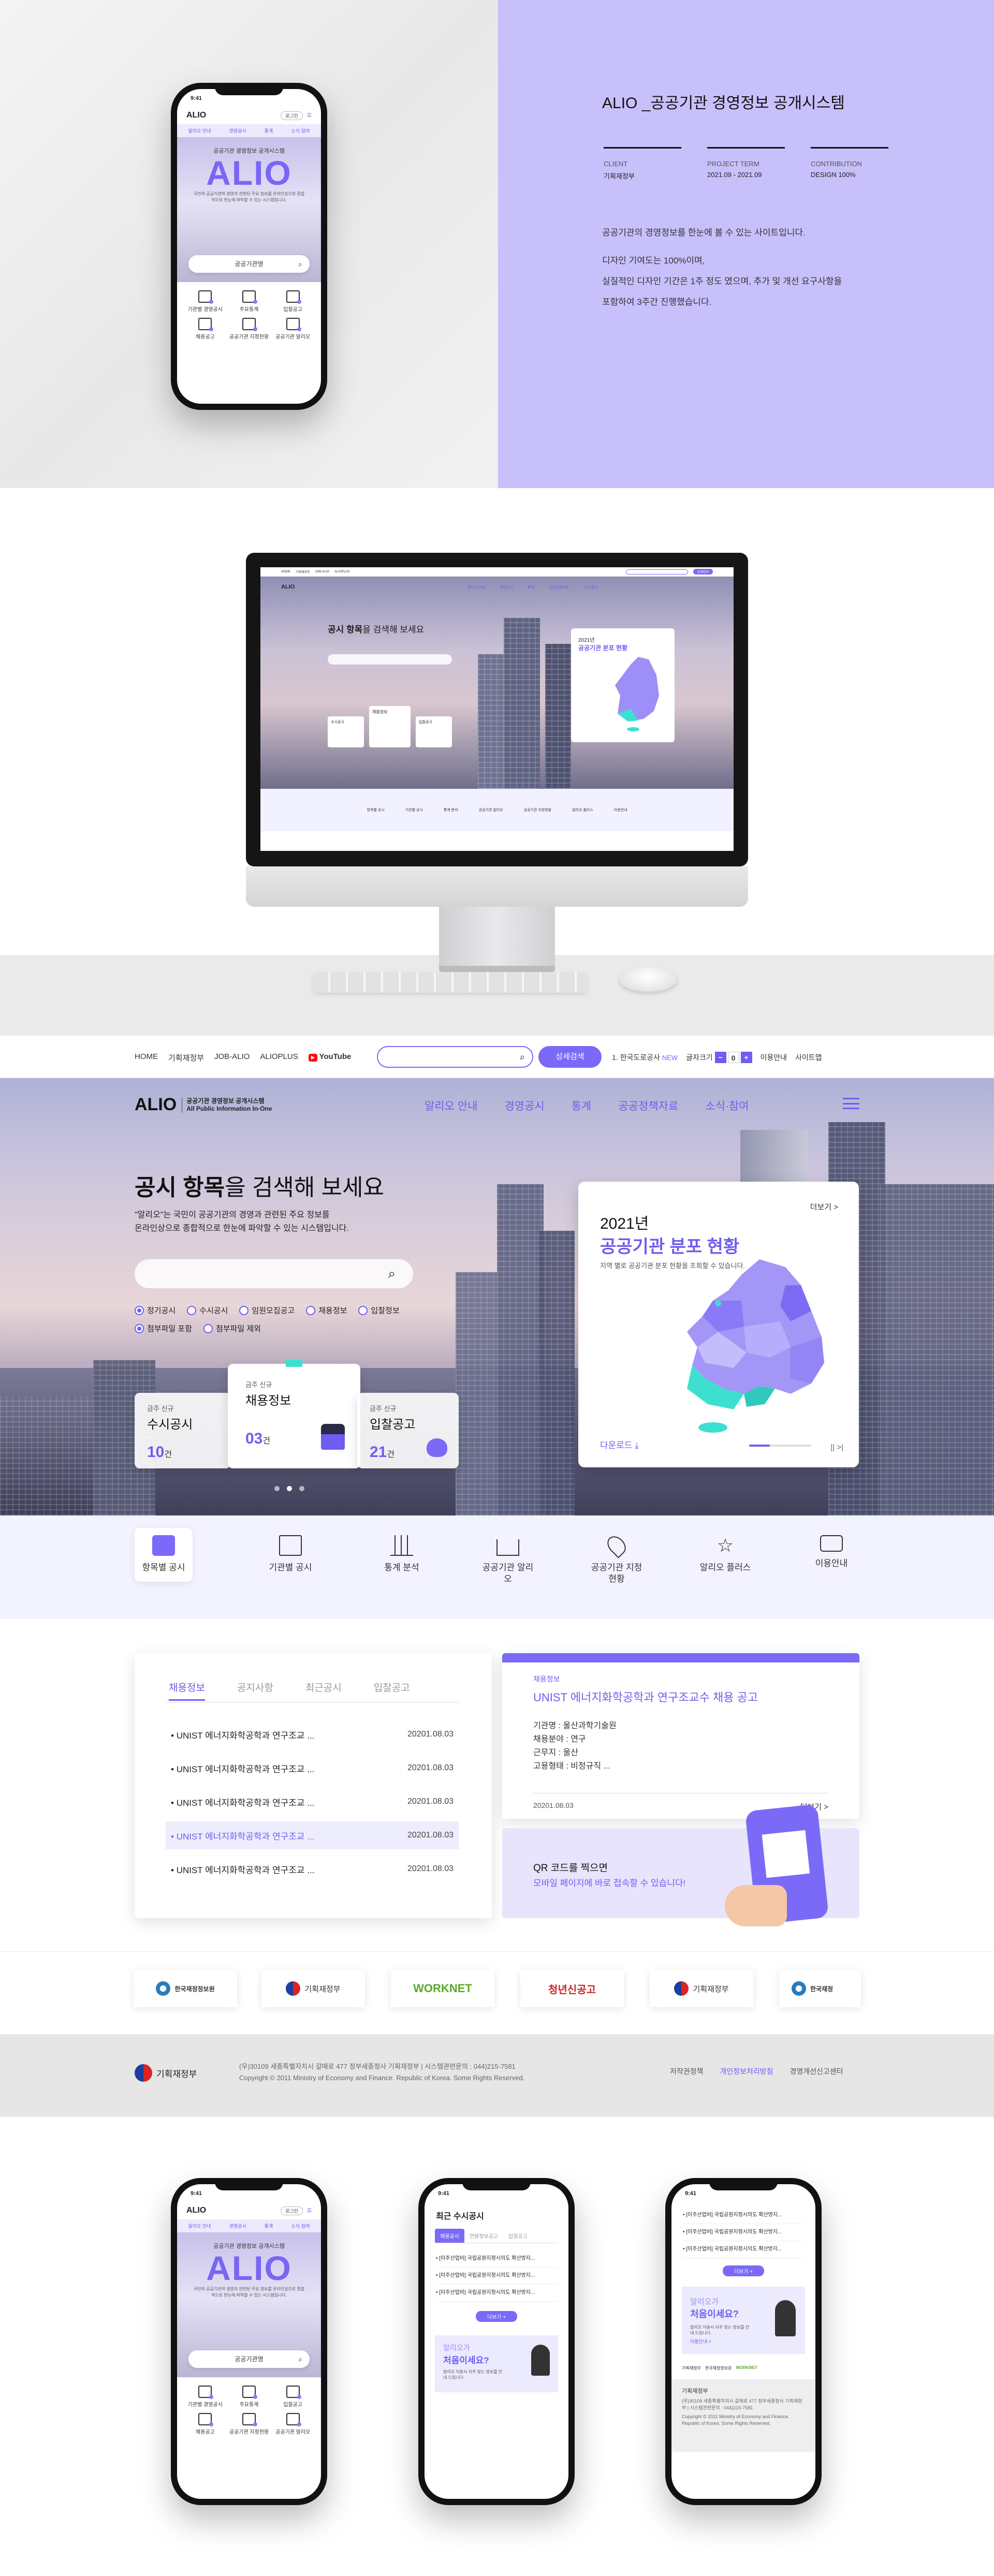  Describe the element at coordinates (408, 1431) in the screenshot. I see `stat-card-bid: 금주 신규 입찰공고 21건` at that location.